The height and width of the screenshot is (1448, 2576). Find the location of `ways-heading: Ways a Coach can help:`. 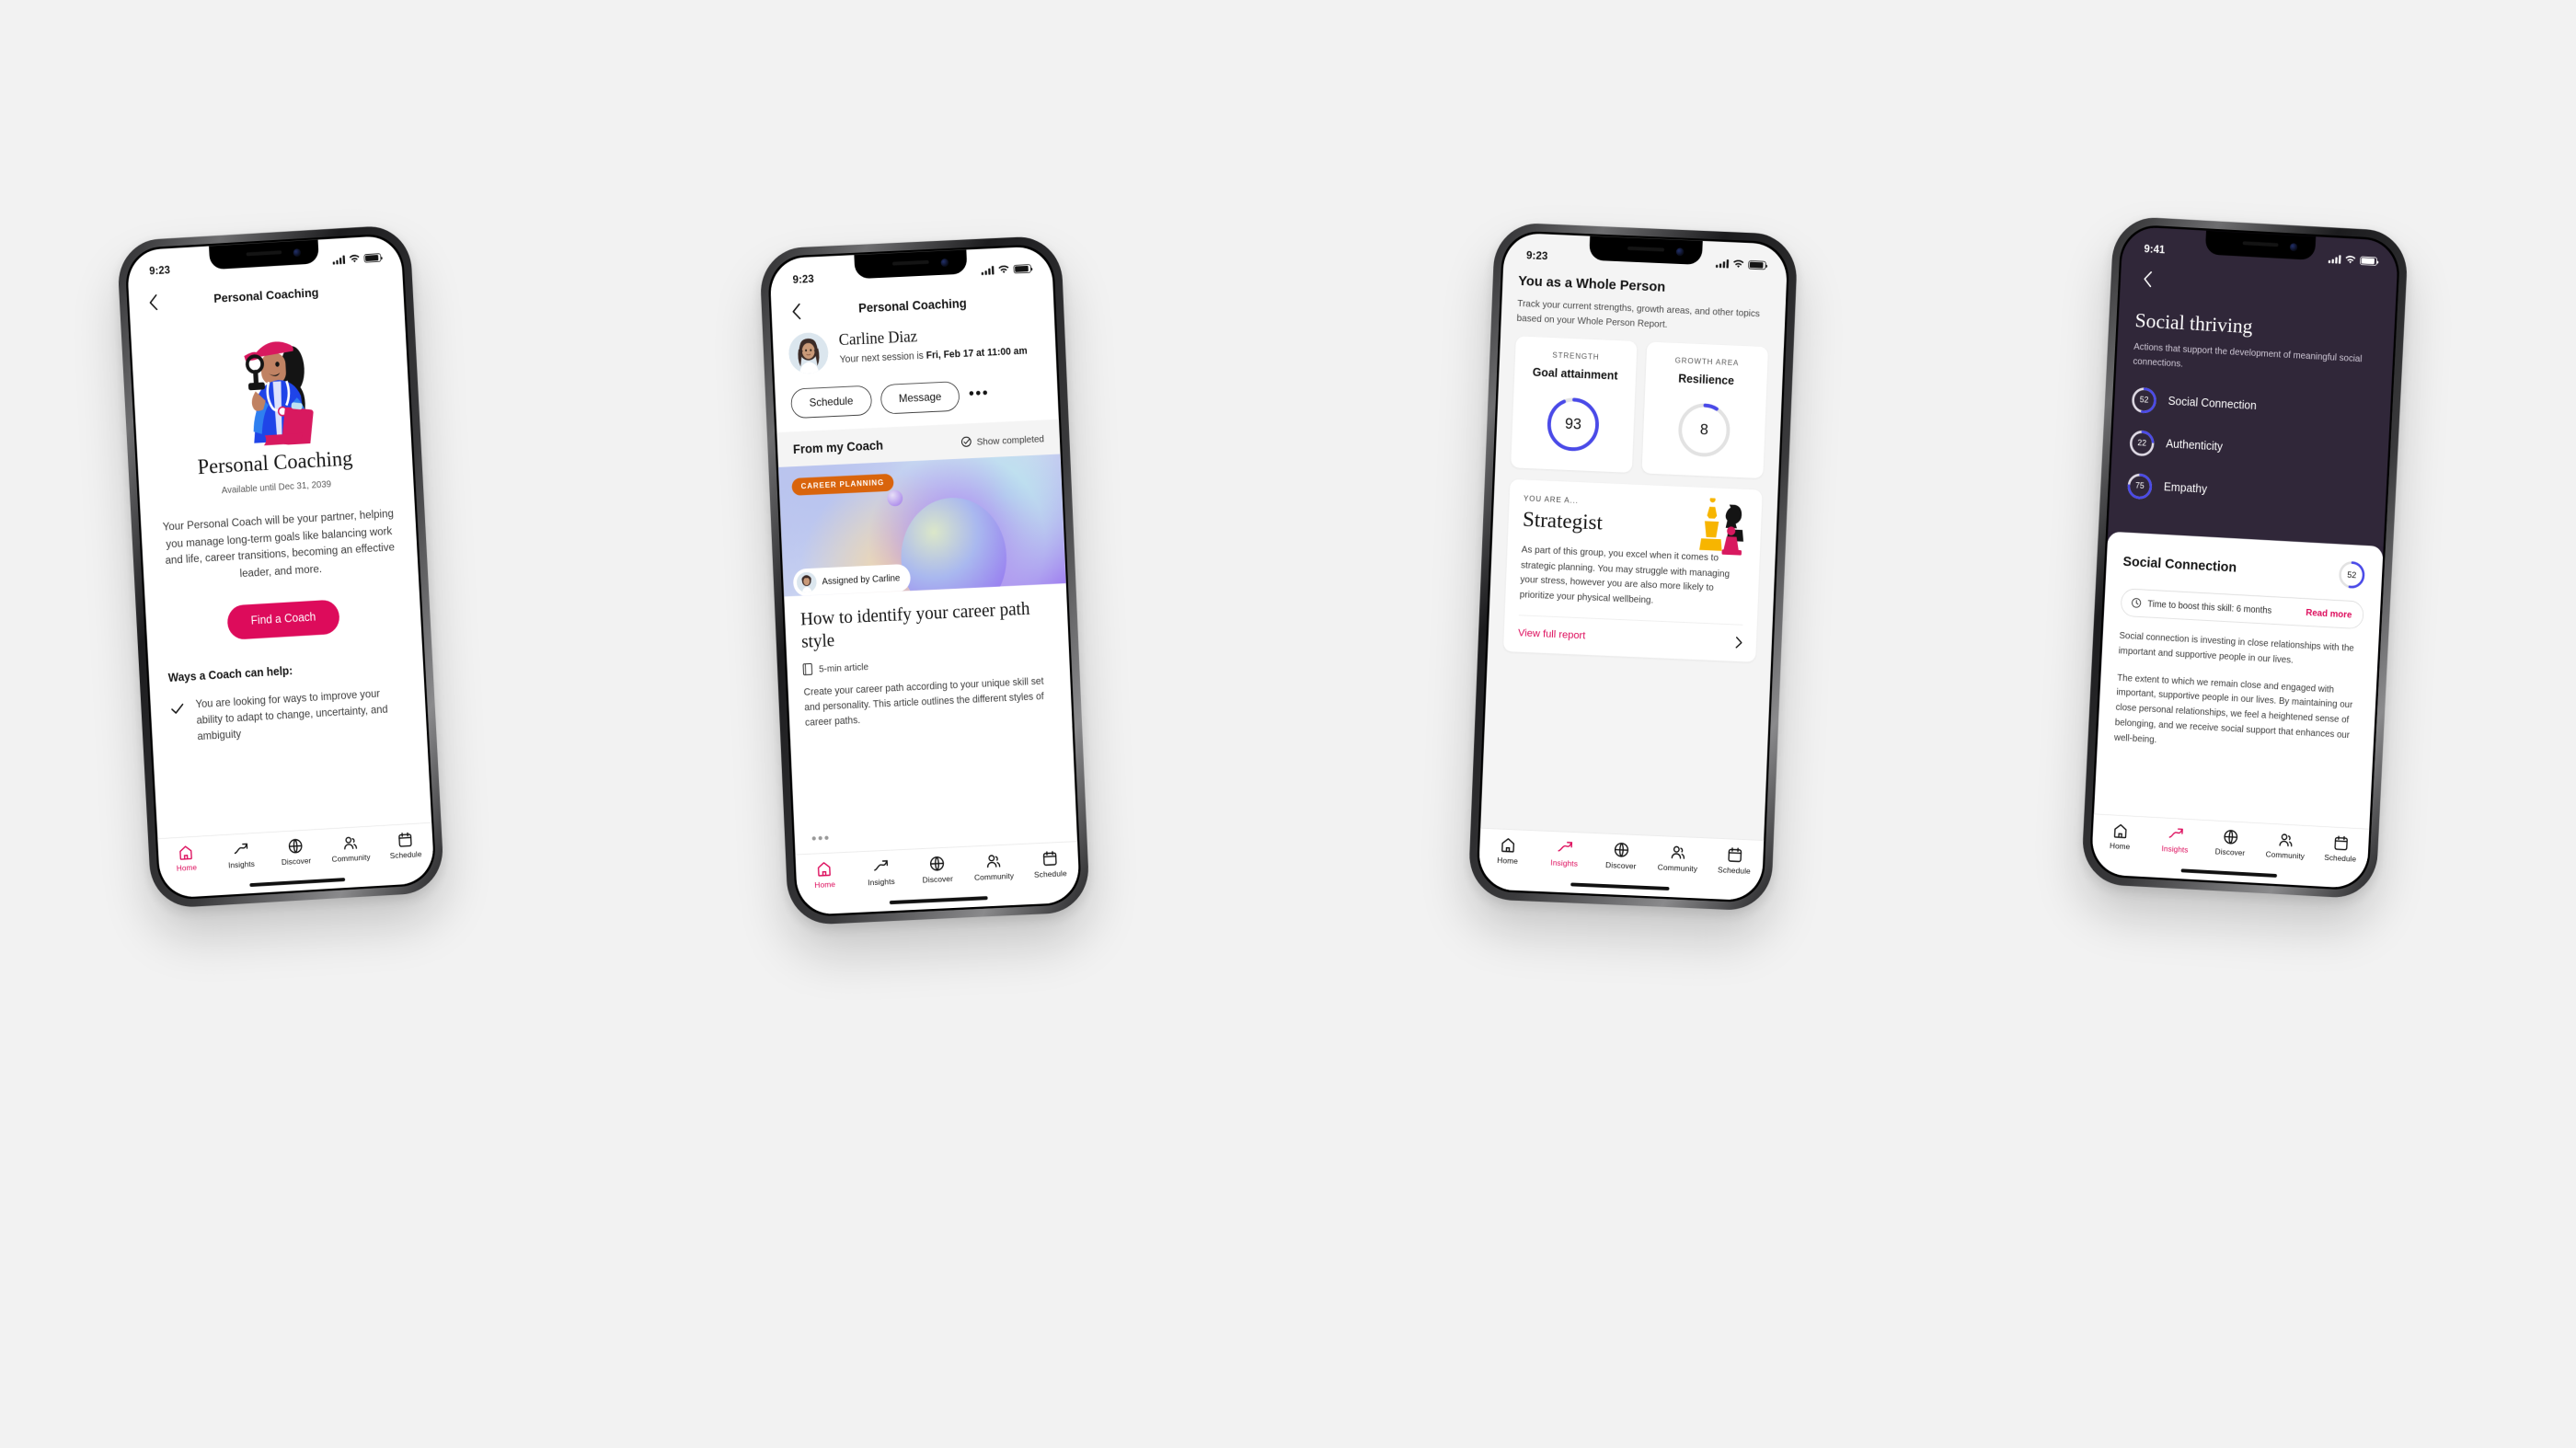

ways-heading: Ways a Coach can help: is located at coordinates (230, 675).